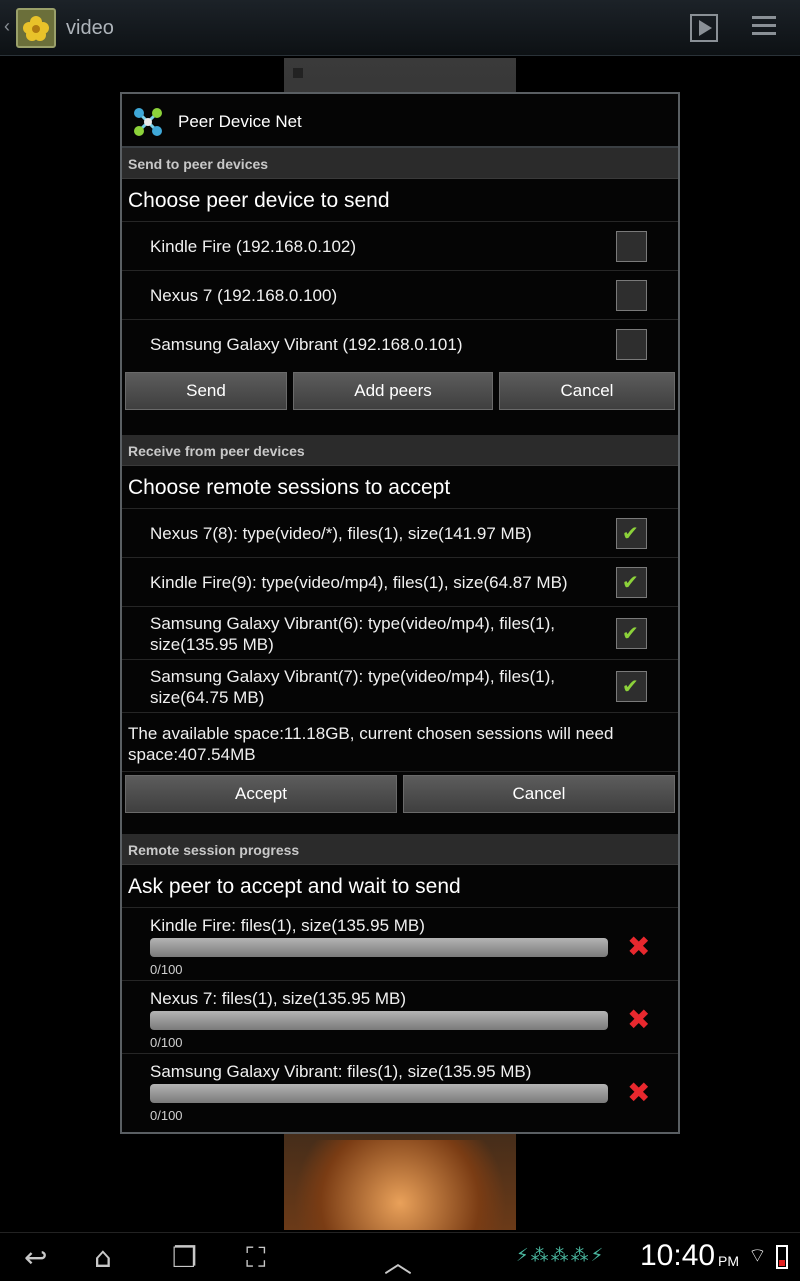 This screenshot has width=800, height=1281. I want to click on send-button-row: Send Add peers Cancel, so click(400, 394).